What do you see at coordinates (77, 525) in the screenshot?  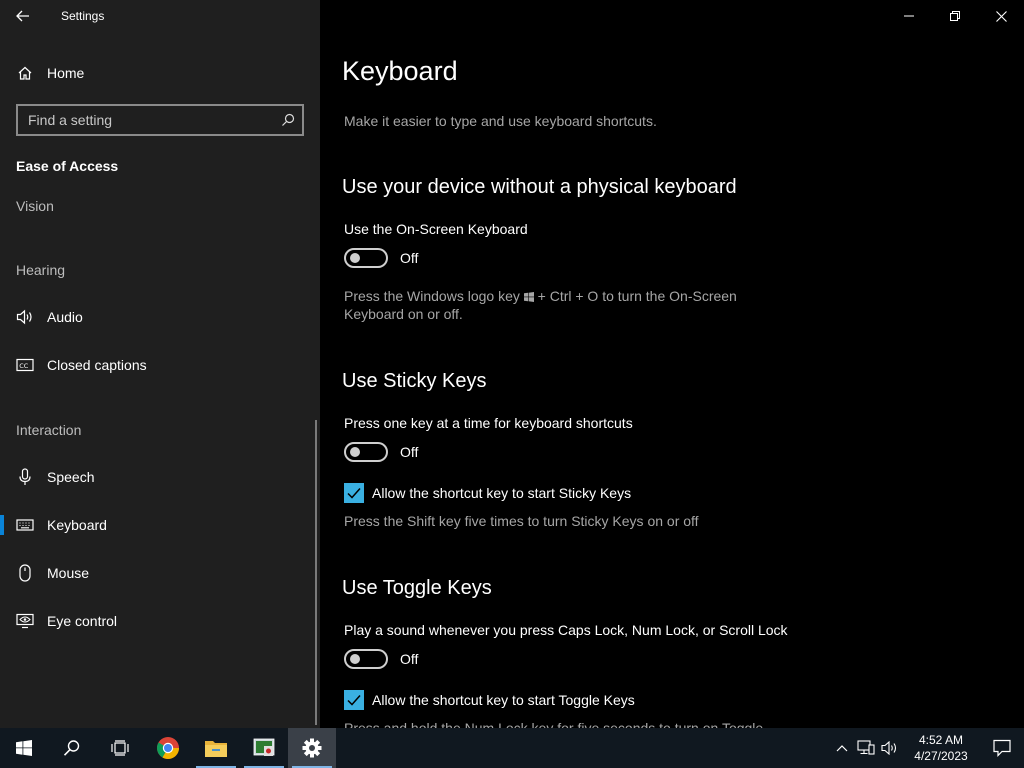 I see `sidebar-item-label: Keyboard` at bounding box center [77, 525].